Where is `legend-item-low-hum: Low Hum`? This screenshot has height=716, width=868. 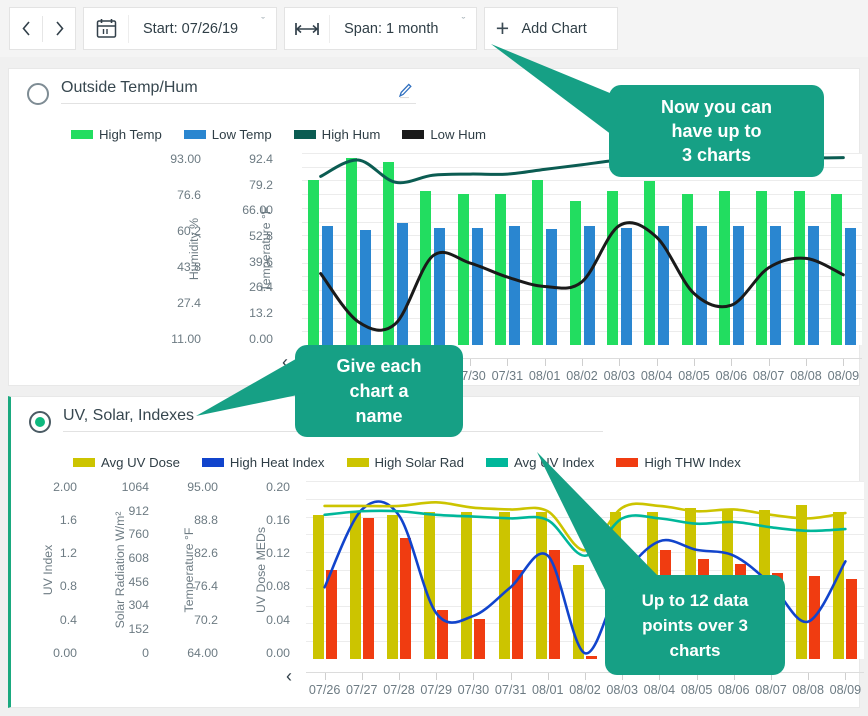 legend-item-low-hum: Low Hum is located at coordinates (444, 134).